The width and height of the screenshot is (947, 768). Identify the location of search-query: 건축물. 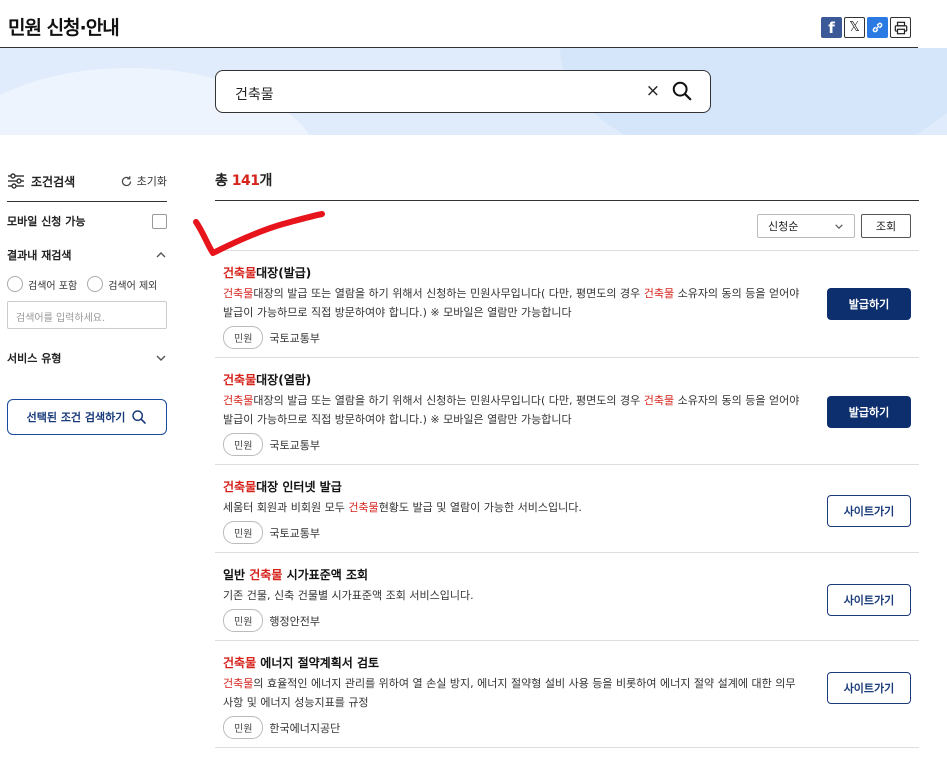
(254, 94).